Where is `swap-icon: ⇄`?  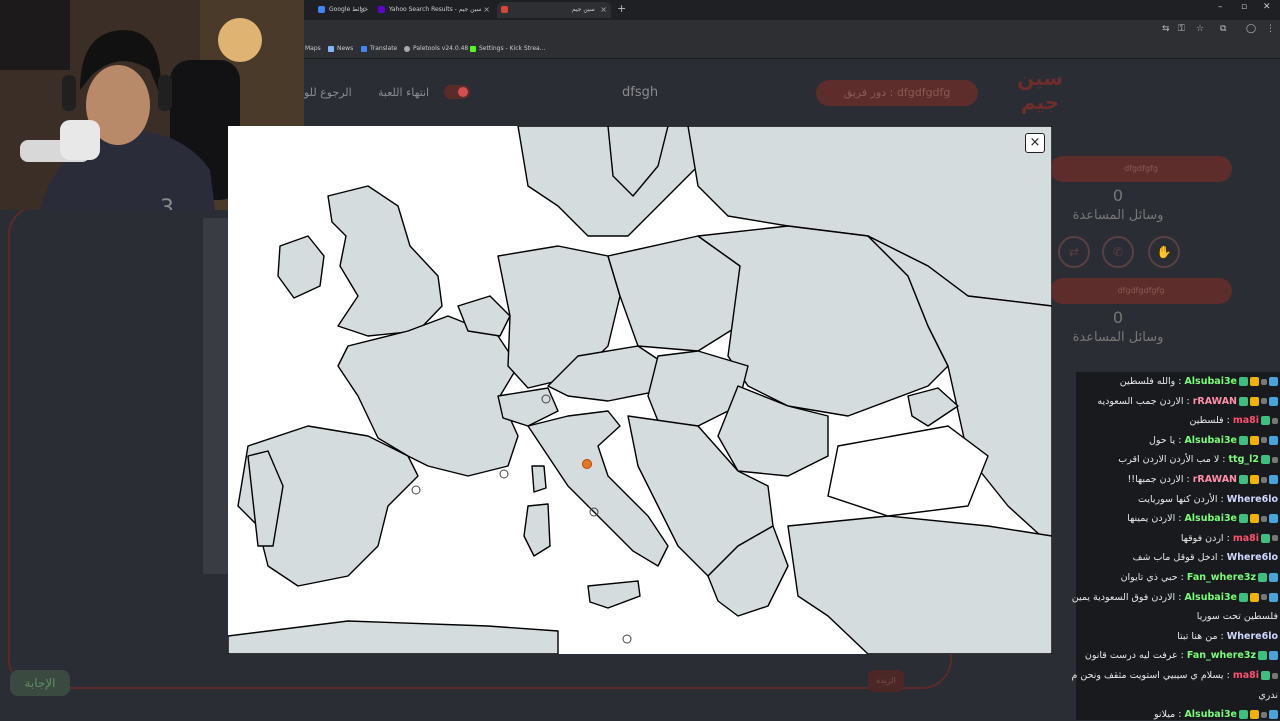 swap-icon: ⇄ is located at coordinates (1074, 252).